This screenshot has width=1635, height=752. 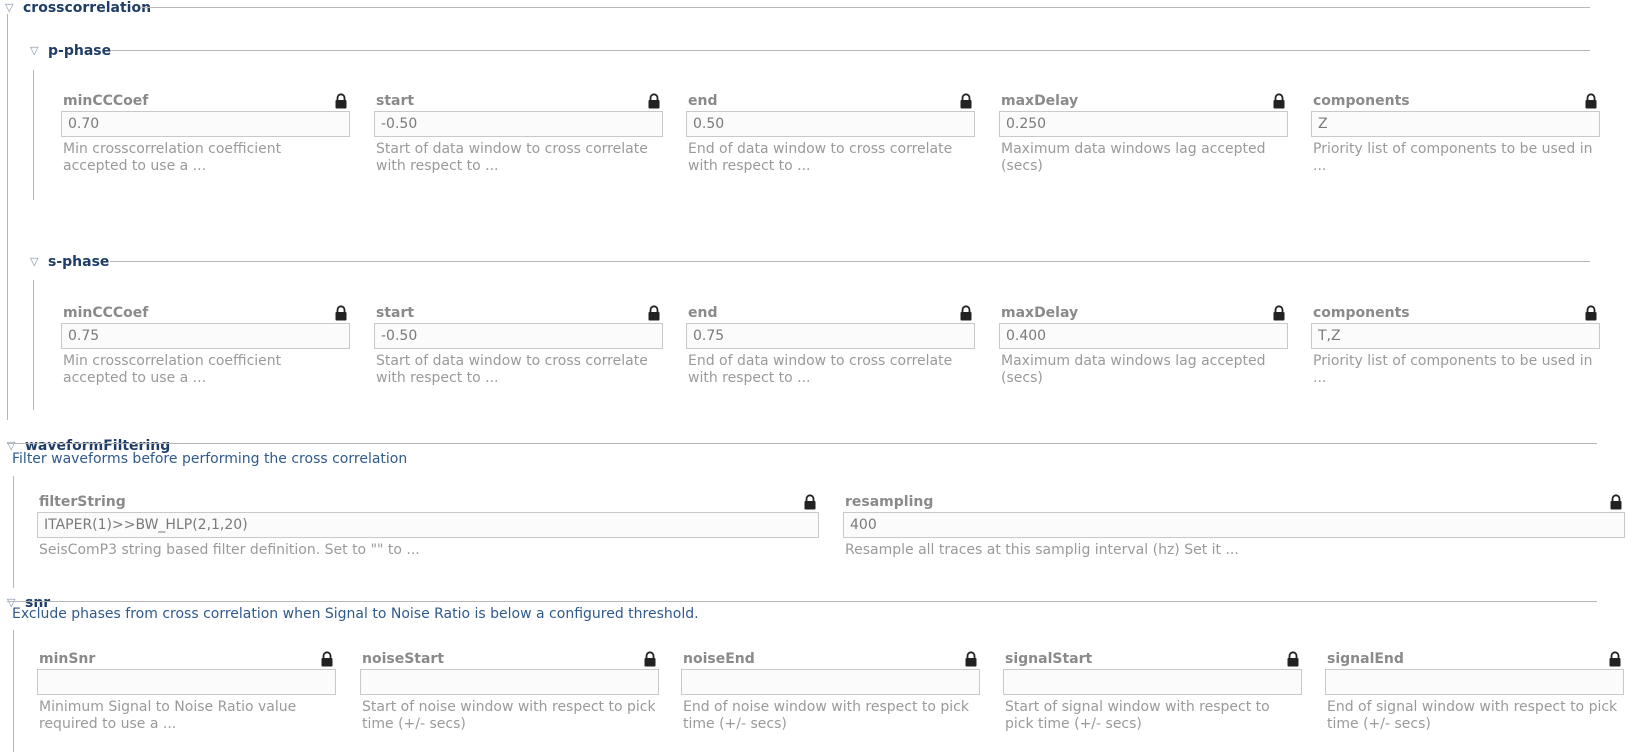 What do you see at coordinates (1365, 659) in the screenshot?
I see `field-label: signalEnd` at bounding box center [1365, 659].